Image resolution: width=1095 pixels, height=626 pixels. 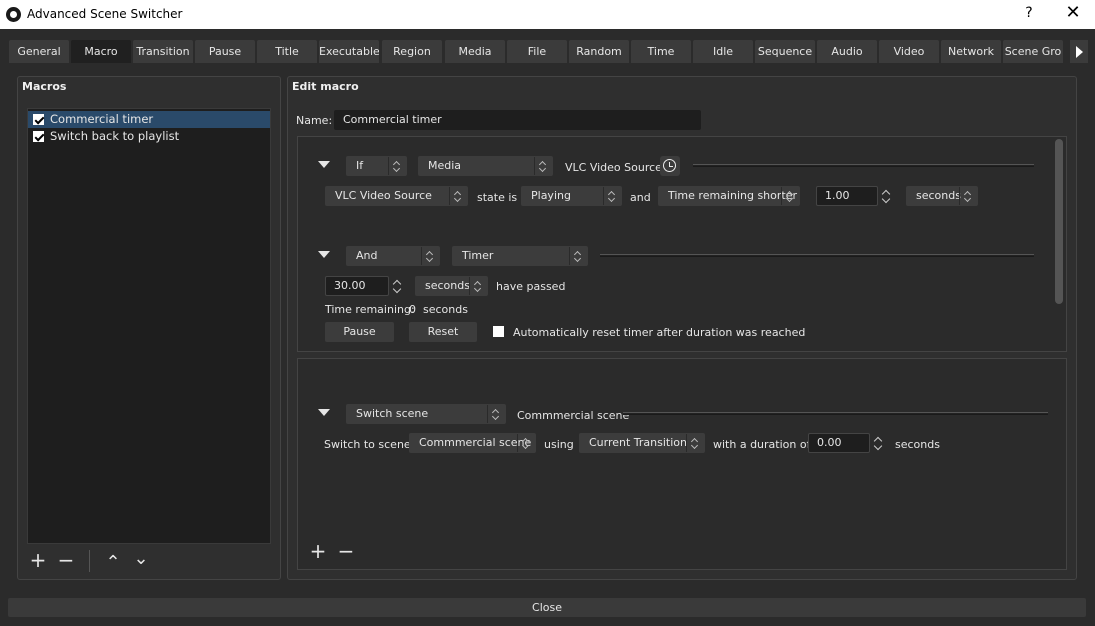 I want to click on tab-random: Random, so click(x=599, y=51).